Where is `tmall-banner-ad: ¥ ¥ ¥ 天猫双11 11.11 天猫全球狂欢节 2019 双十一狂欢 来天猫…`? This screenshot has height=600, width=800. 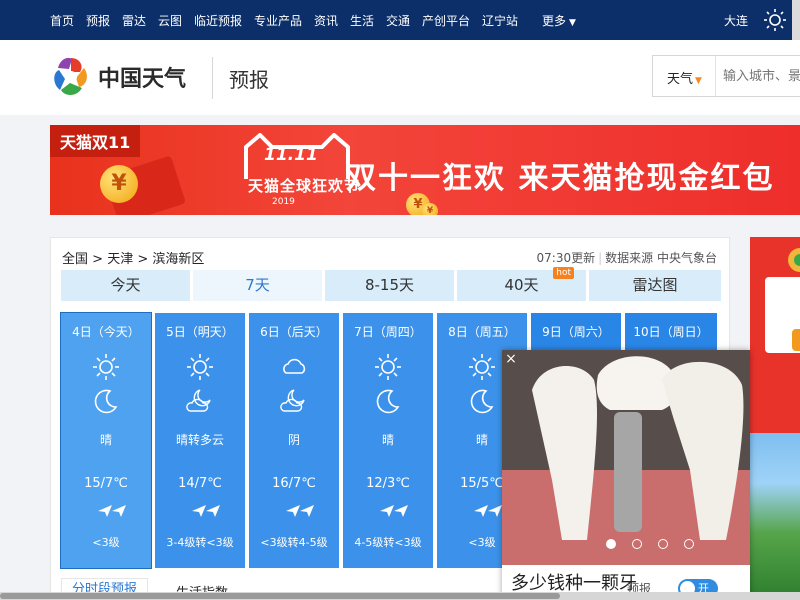
tmall-banner-ad: ¥ ¥ ¥ 天猫双11 11.11 天猫全球狂欢节 2019 双十一狂欢 来天猫… is located at coordinates (425, 170).